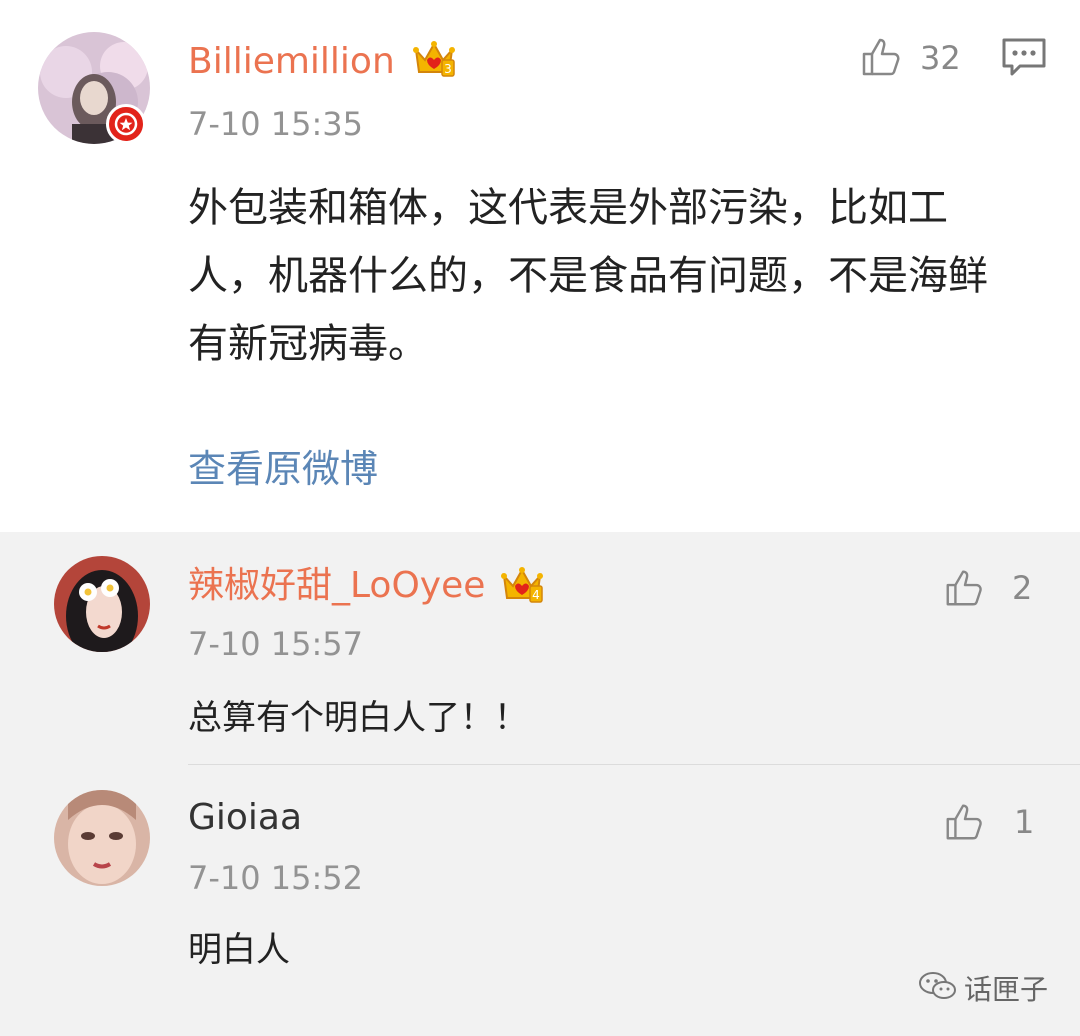 The image size is (1080, 1036). I want to click on wechat-icon, so click(938, 988).